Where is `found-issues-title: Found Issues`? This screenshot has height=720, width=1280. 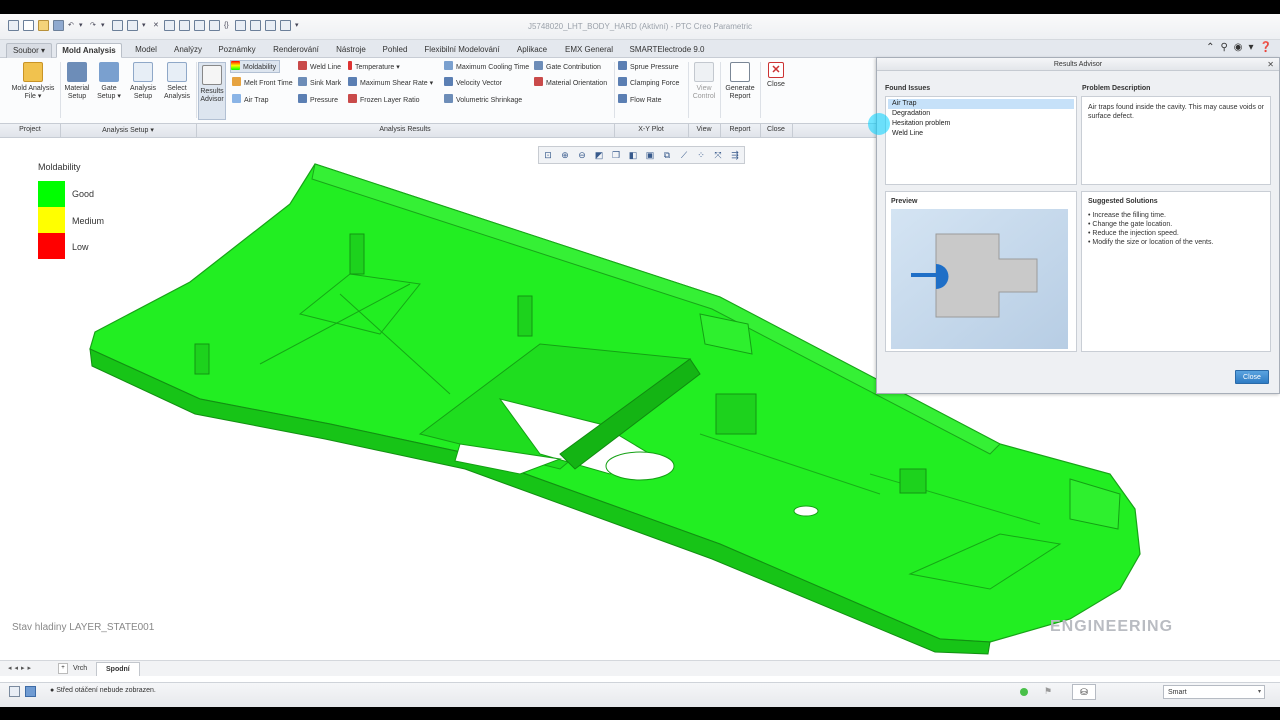
found-issues-title: Found Issues is located at coordinates (908, 88).